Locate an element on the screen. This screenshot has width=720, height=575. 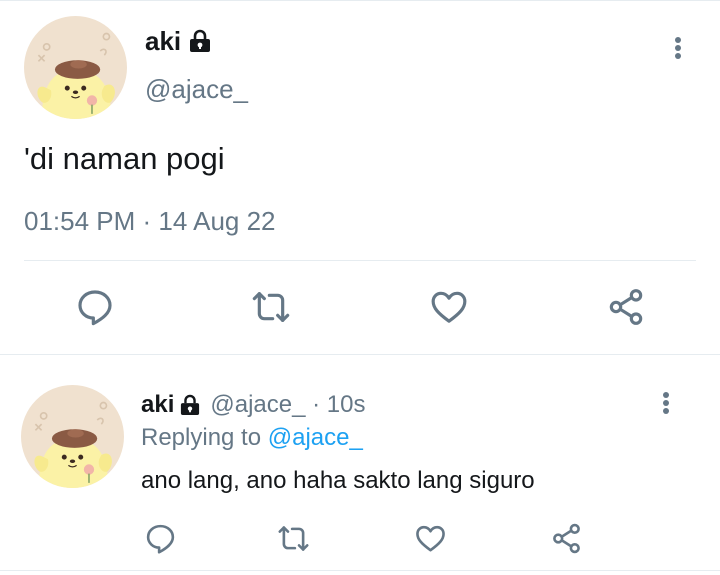
reply-author-row: aki @ajace_ · 10s is located at coordinates (253, 405).